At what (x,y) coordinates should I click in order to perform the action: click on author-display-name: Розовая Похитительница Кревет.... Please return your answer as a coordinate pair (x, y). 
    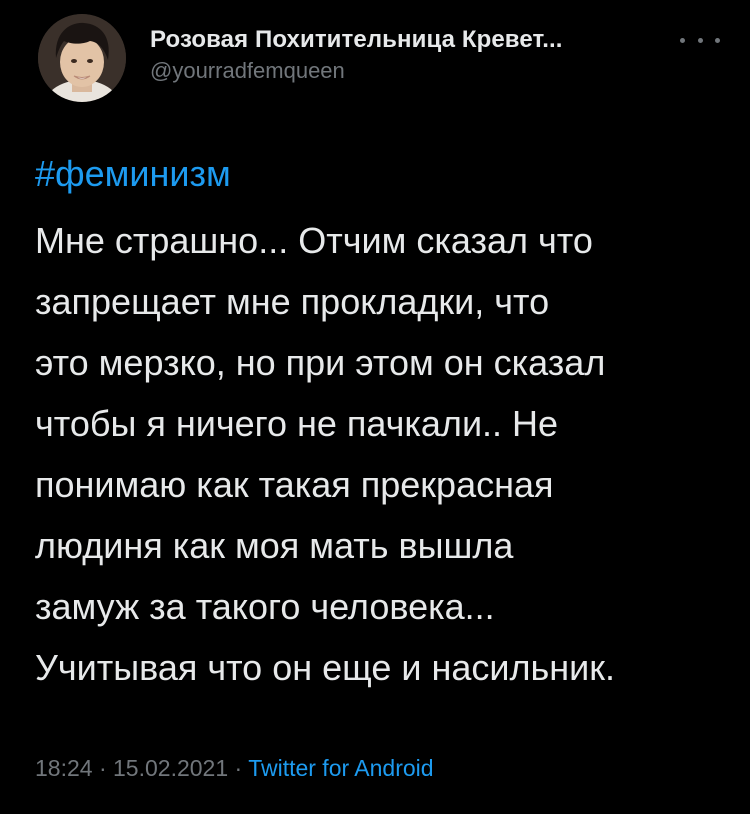
    Looking at the image, I should click on (430, 40).